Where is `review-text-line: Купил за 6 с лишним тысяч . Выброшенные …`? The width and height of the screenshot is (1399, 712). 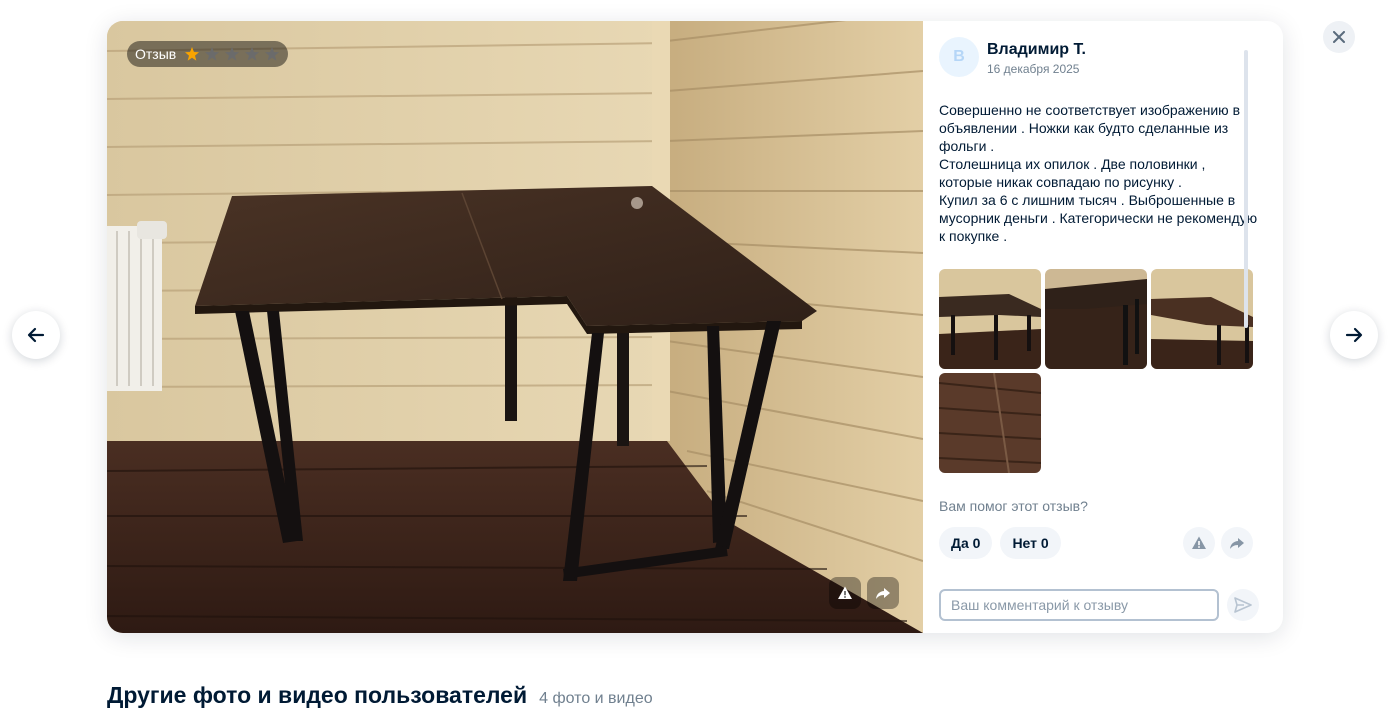
review-text-line: Купил за 6 с лишним тысяч . Выброшенные … is located at coordinates (1098, 218).